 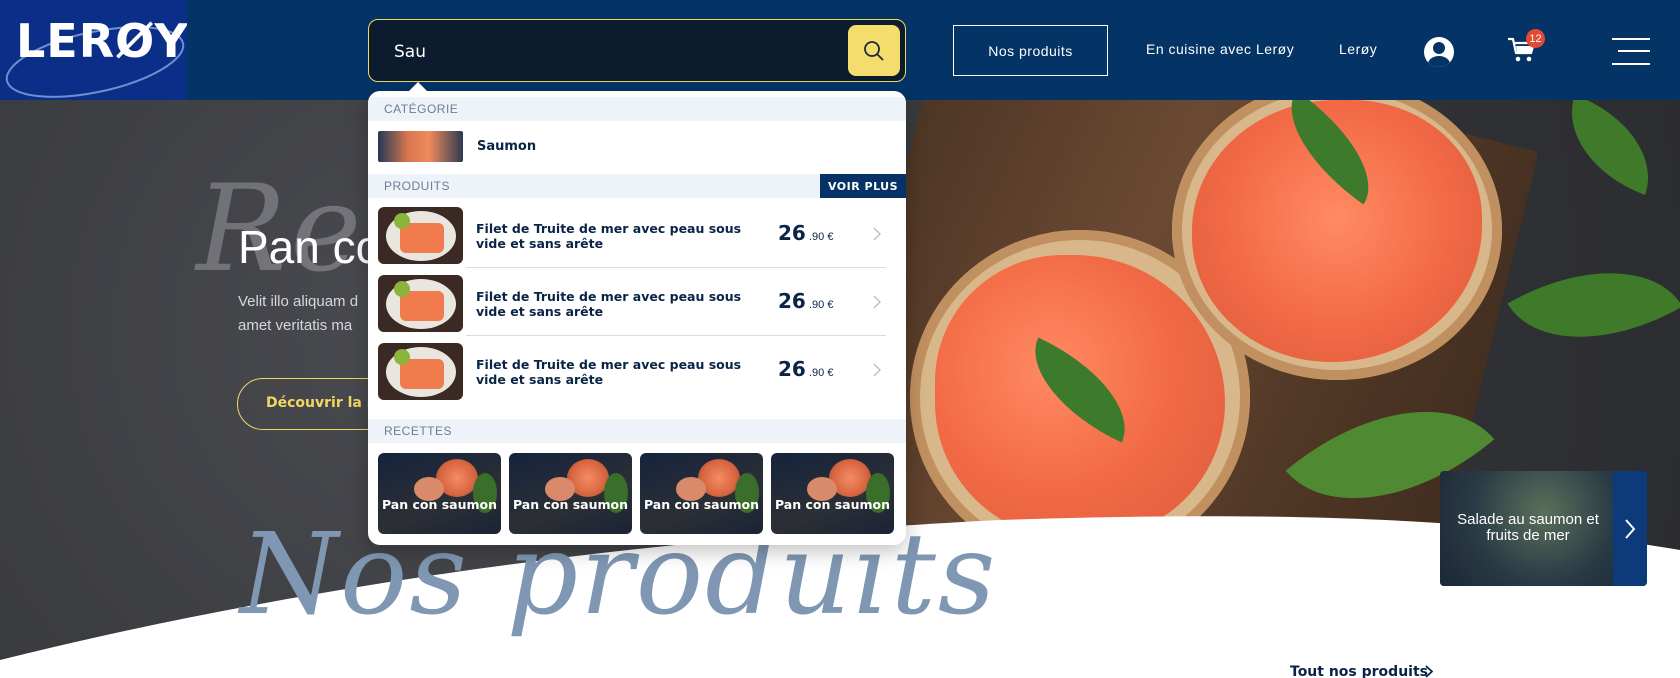 I want to click on user-account-button, so click(x=1439, y=52).